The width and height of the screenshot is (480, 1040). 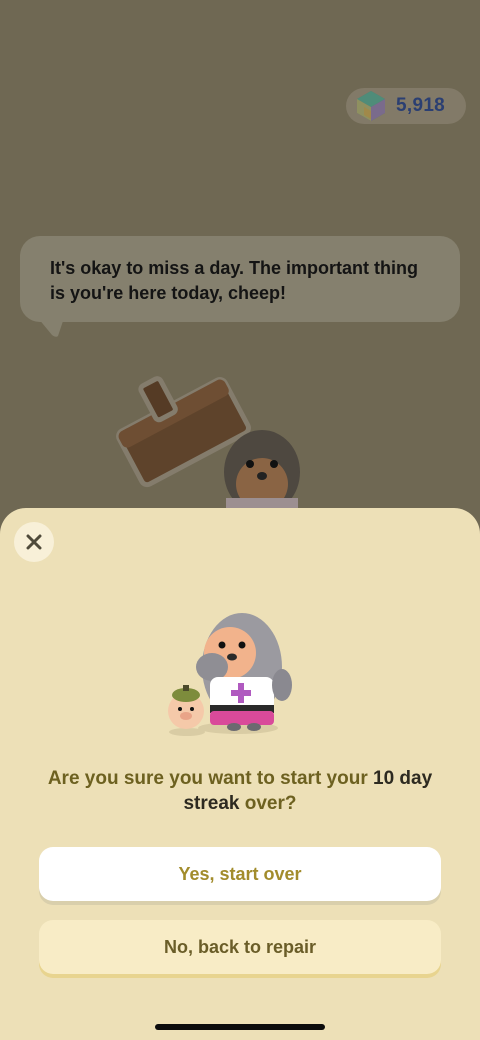 I want to click on back-to-repair-label: No, back to repair, so click(x=240, y=946).